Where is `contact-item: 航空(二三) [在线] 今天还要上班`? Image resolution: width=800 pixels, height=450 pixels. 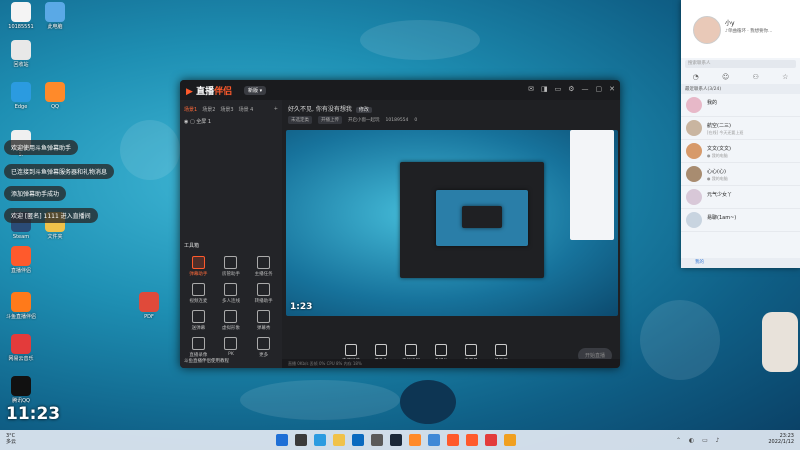
contact-item: 航空(二三) [在线] 今天还要上班 is located at coordinates (740, 128).